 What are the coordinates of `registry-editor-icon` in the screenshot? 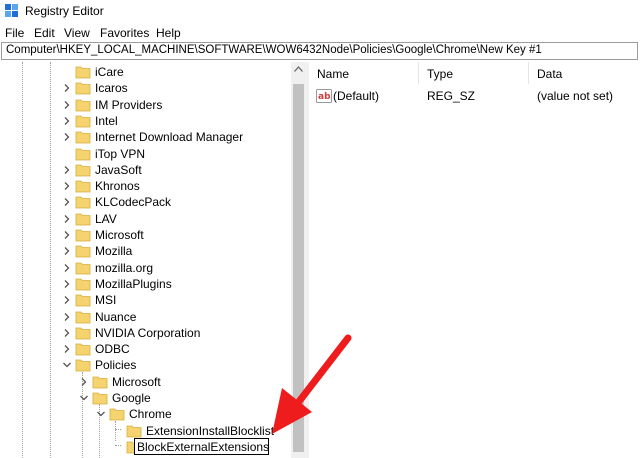 It's located at (11, 10).